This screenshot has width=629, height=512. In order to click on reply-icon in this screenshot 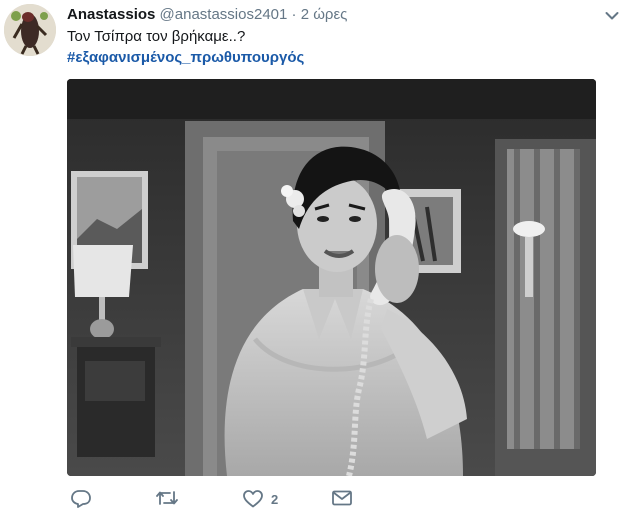, I will do `click(81, 499)`.